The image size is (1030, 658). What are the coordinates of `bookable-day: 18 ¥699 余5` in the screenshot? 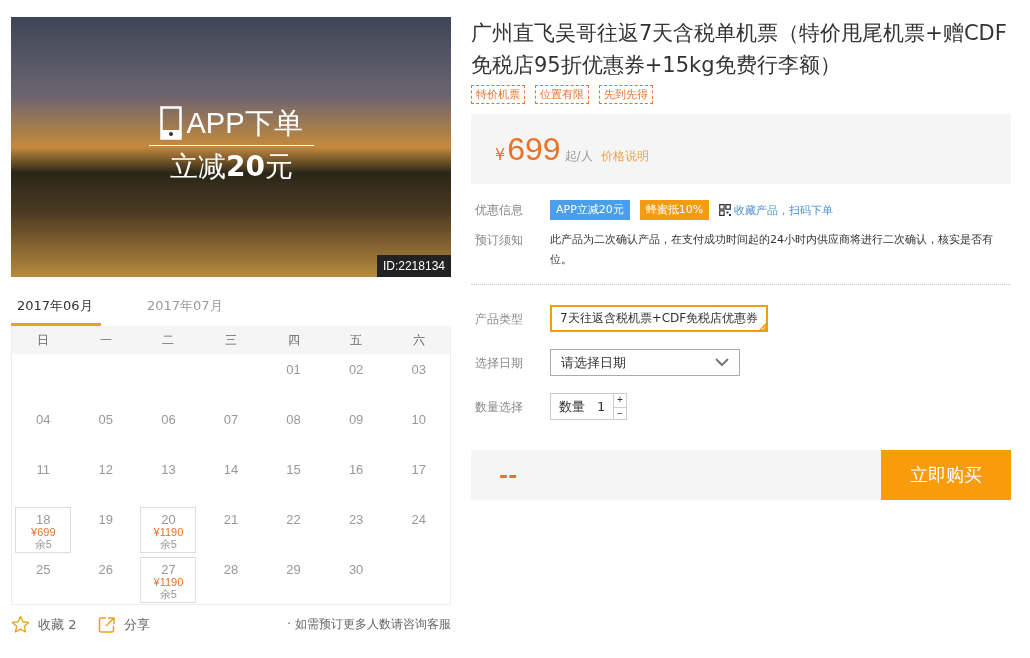 It's located at (43, 530).